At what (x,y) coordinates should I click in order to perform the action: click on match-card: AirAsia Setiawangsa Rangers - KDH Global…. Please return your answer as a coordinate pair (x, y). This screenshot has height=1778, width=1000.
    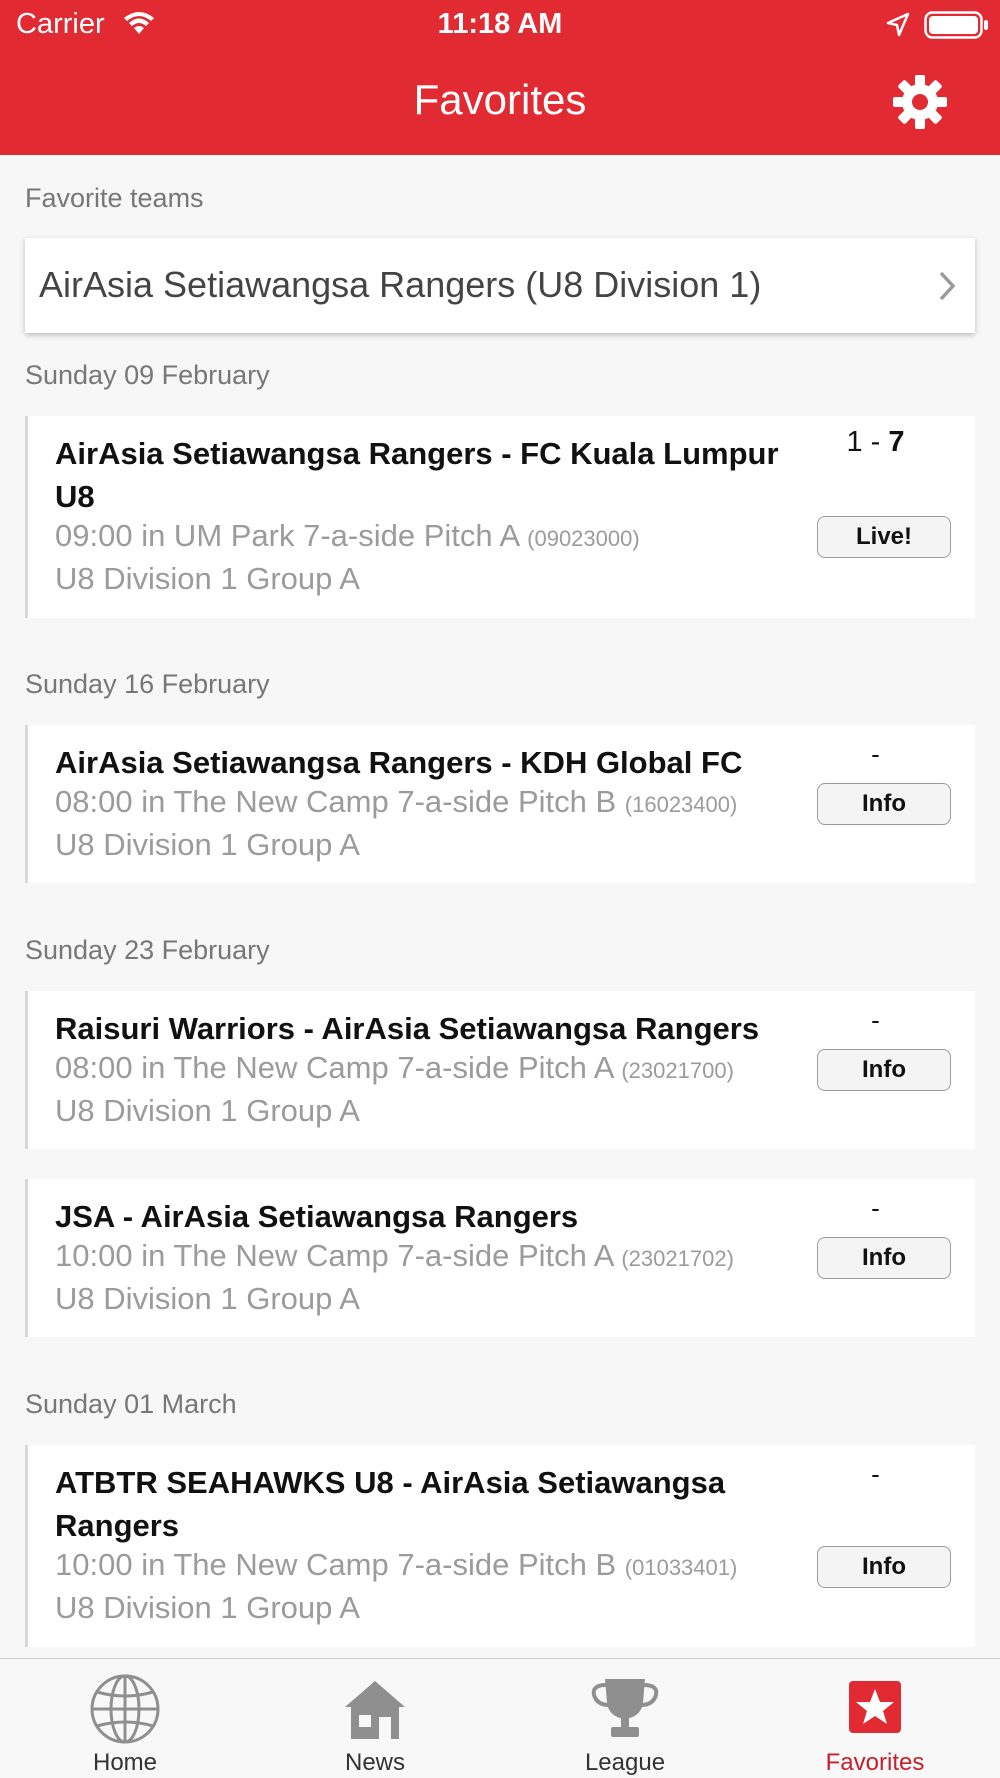
    Looking at the image, I should click on (500, 804).